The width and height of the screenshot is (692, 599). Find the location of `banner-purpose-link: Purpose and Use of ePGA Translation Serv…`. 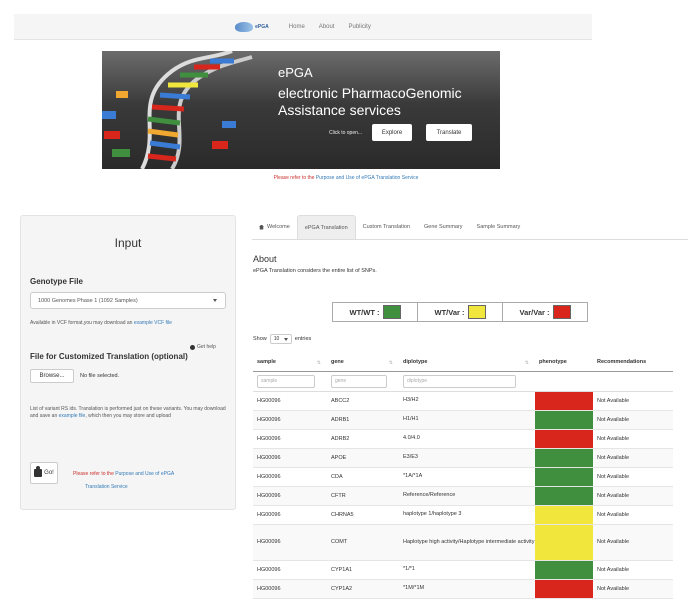

banner-purpose-link: Purpose and Use of ePGA Translation Serv… is located at coordinates (367, 178).